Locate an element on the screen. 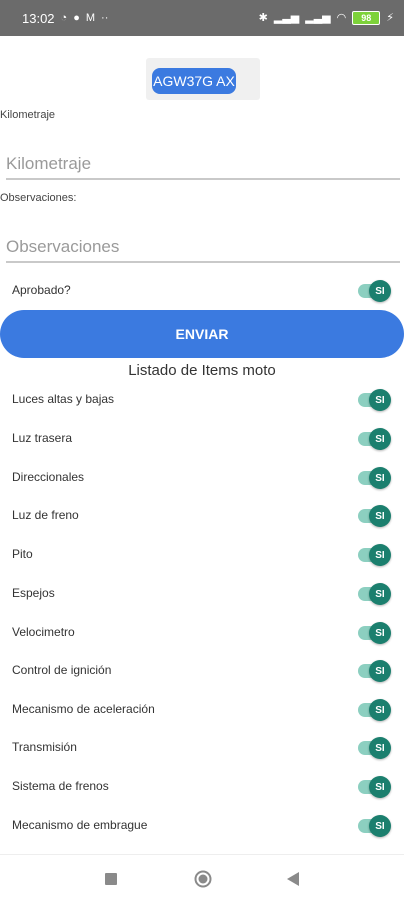 This screenshot has height=901, width=404. signal-icon-2: ▂▃▅ is located at coordinates (318, 17).